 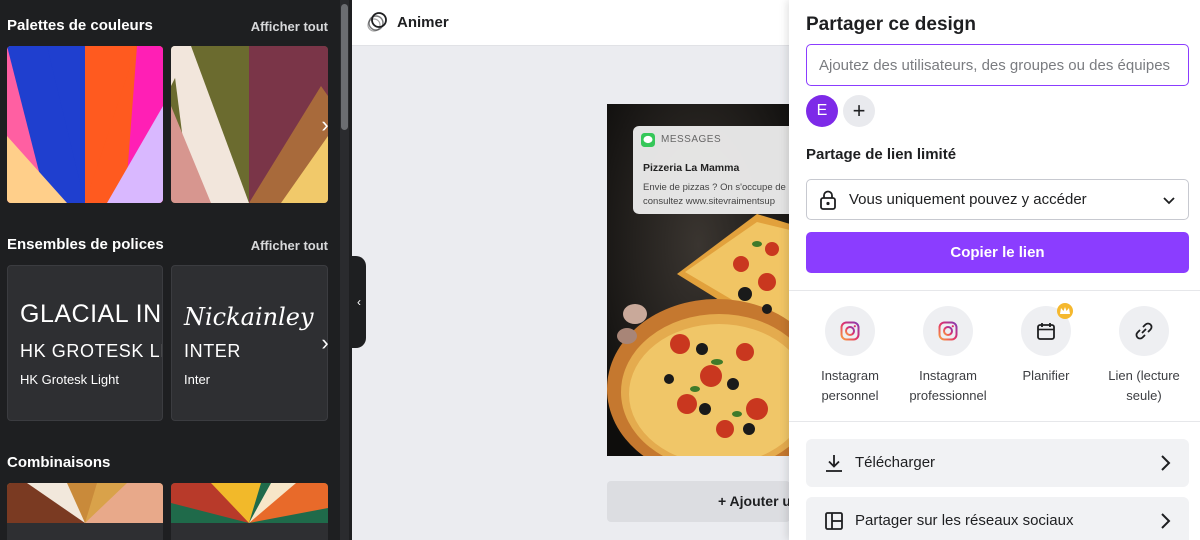 What do you see at coordinates (325, 343) in the screenshot?
I see `font-sets-next-chevron-icon: ›` at bounding box center [325, 343].